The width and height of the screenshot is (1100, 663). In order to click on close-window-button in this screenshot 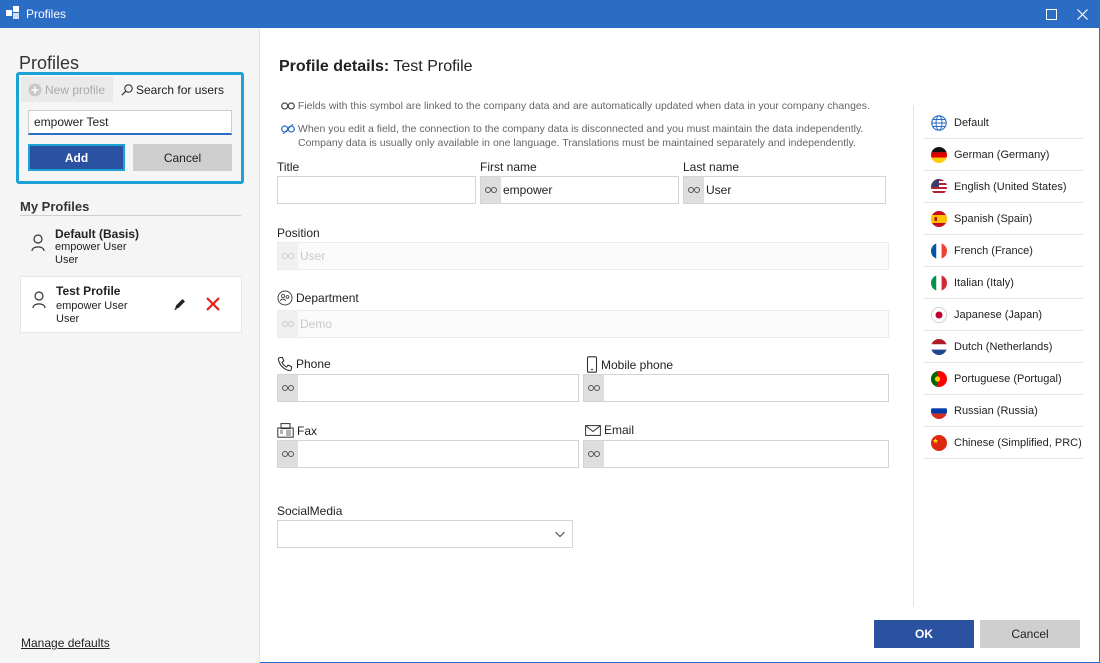, I will do `click(1082, 14)`.